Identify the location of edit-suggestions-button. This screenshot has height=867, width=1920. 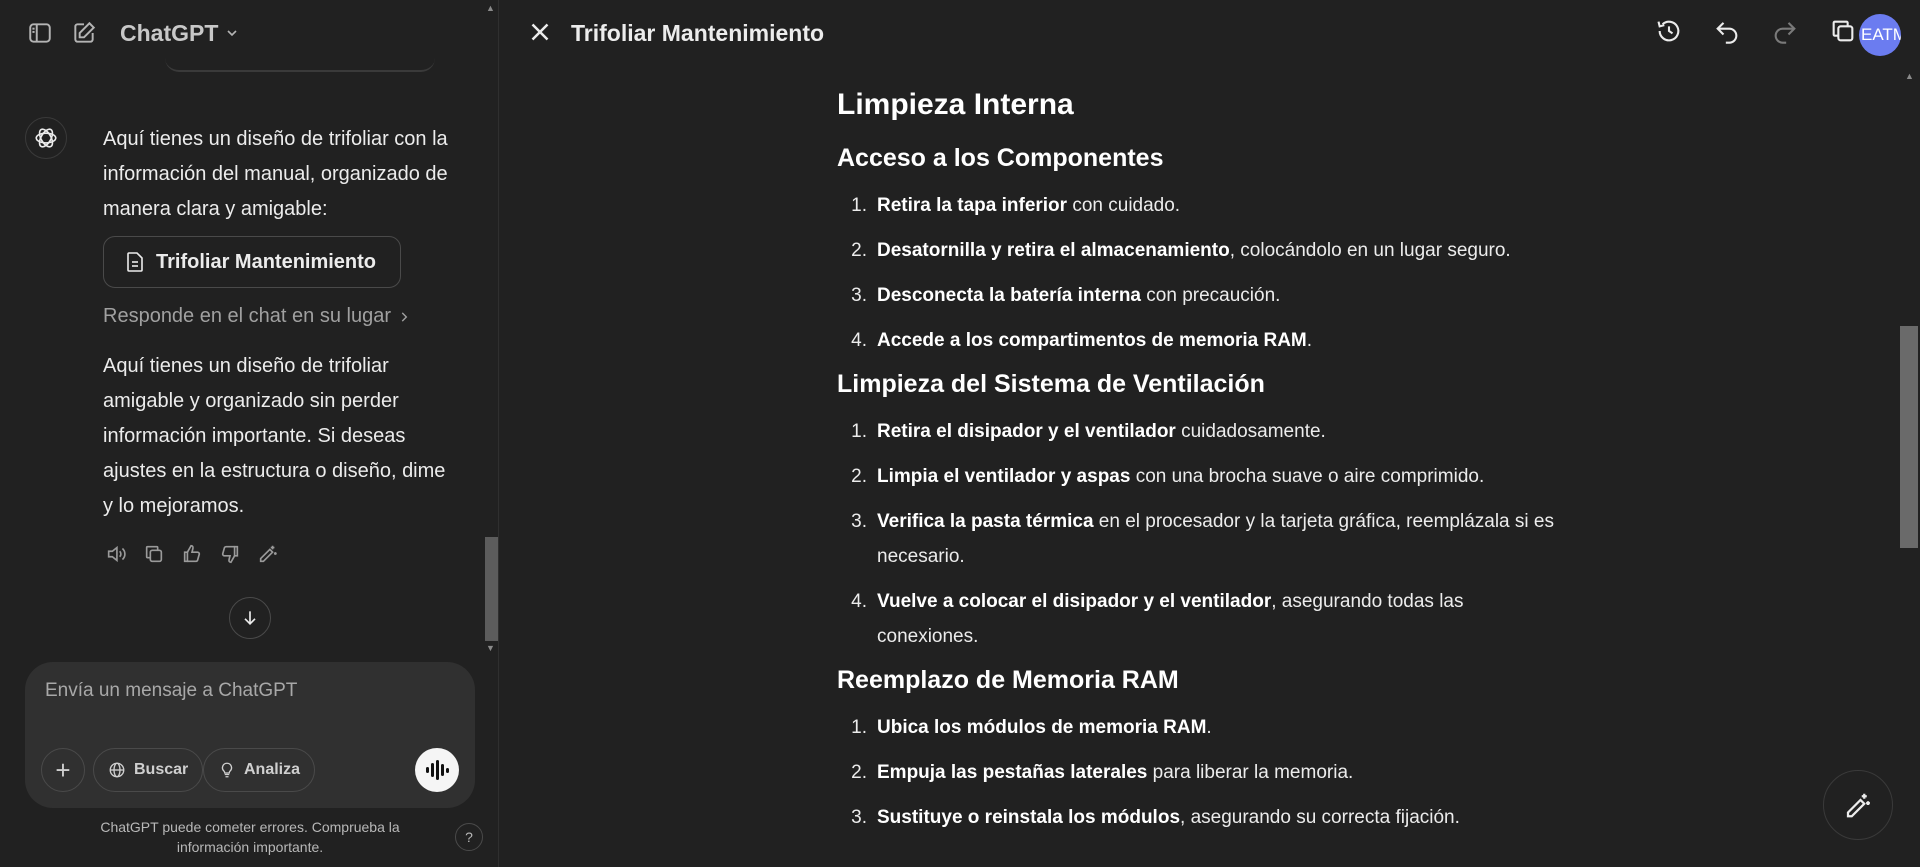
(1858, 805).